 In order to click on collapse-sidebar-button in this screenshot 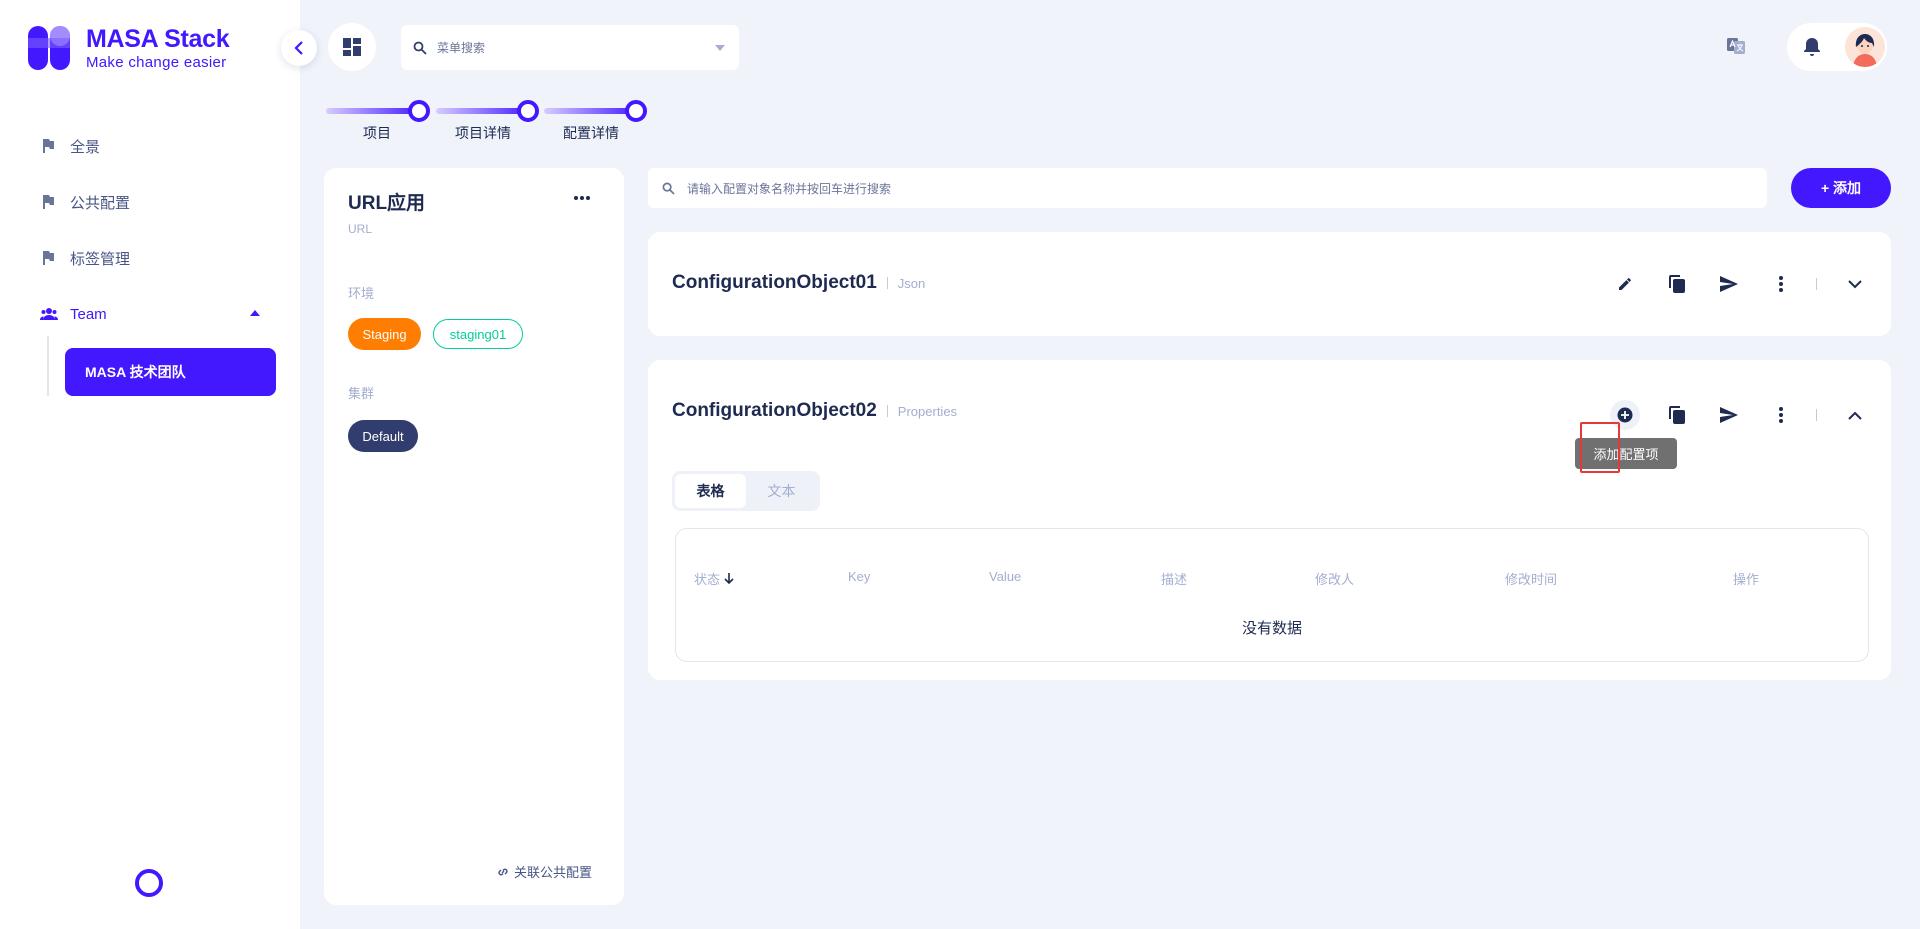, I will do `click(299, 48)`.